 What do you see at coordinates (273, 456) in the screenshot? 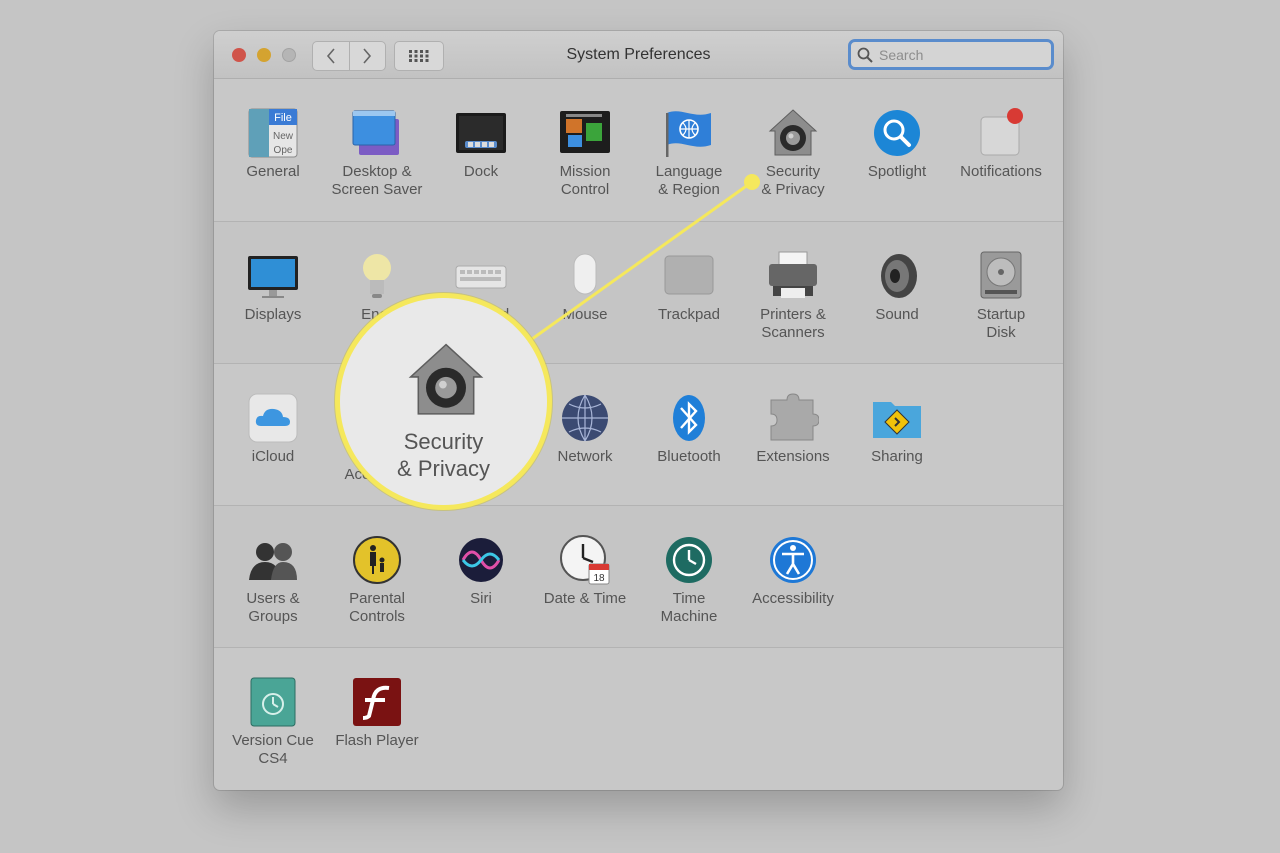
I see `pref-label: iCloud` at bounding box center [273, 456].